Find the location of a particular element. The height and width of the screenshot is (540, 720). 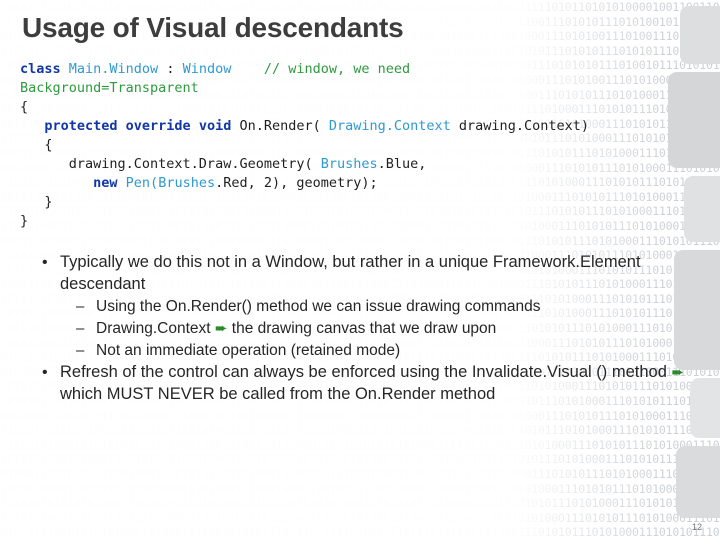

code-token: new is located at coordinates (109, 183).